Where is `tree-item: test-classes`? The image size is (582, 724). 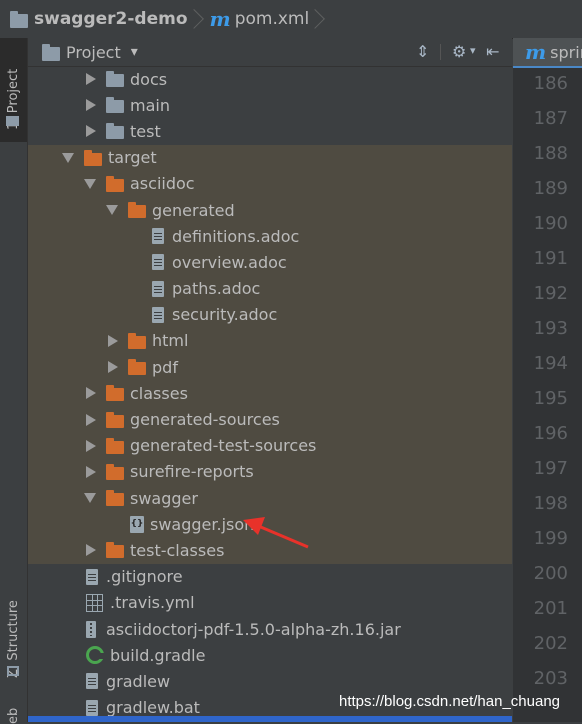
tree-item: test-classes is located at coordinates (270, 550).